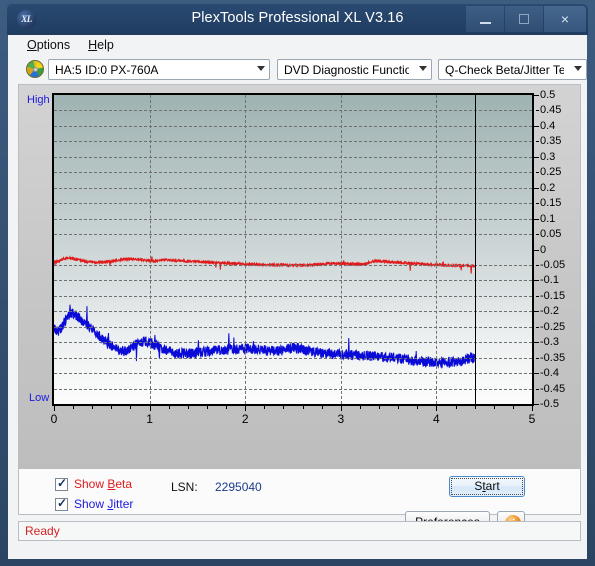  I want to click on x-tick-label: 1, so click(149, 419).